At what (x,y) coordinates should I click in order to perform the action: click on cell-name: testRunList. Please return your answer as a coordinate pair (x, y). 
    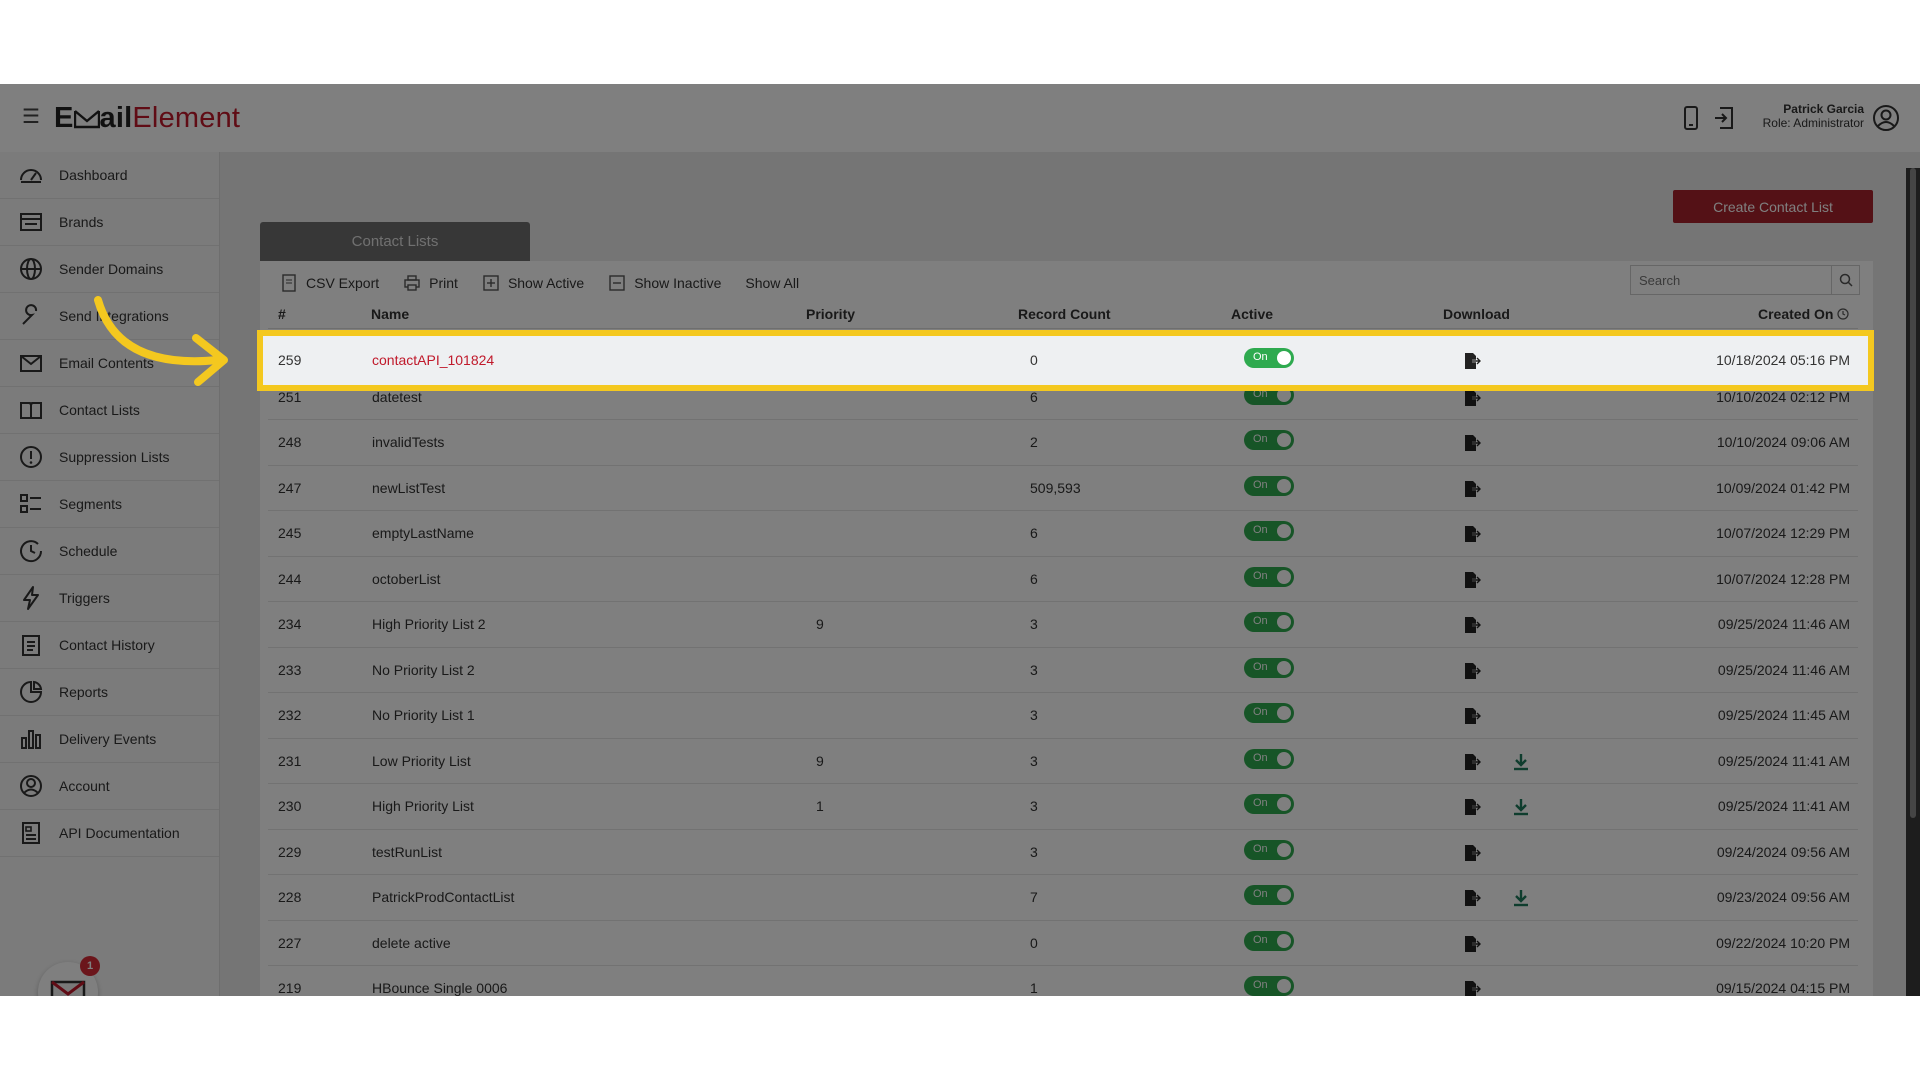
    Looking at the image, I should click on (407, 852).